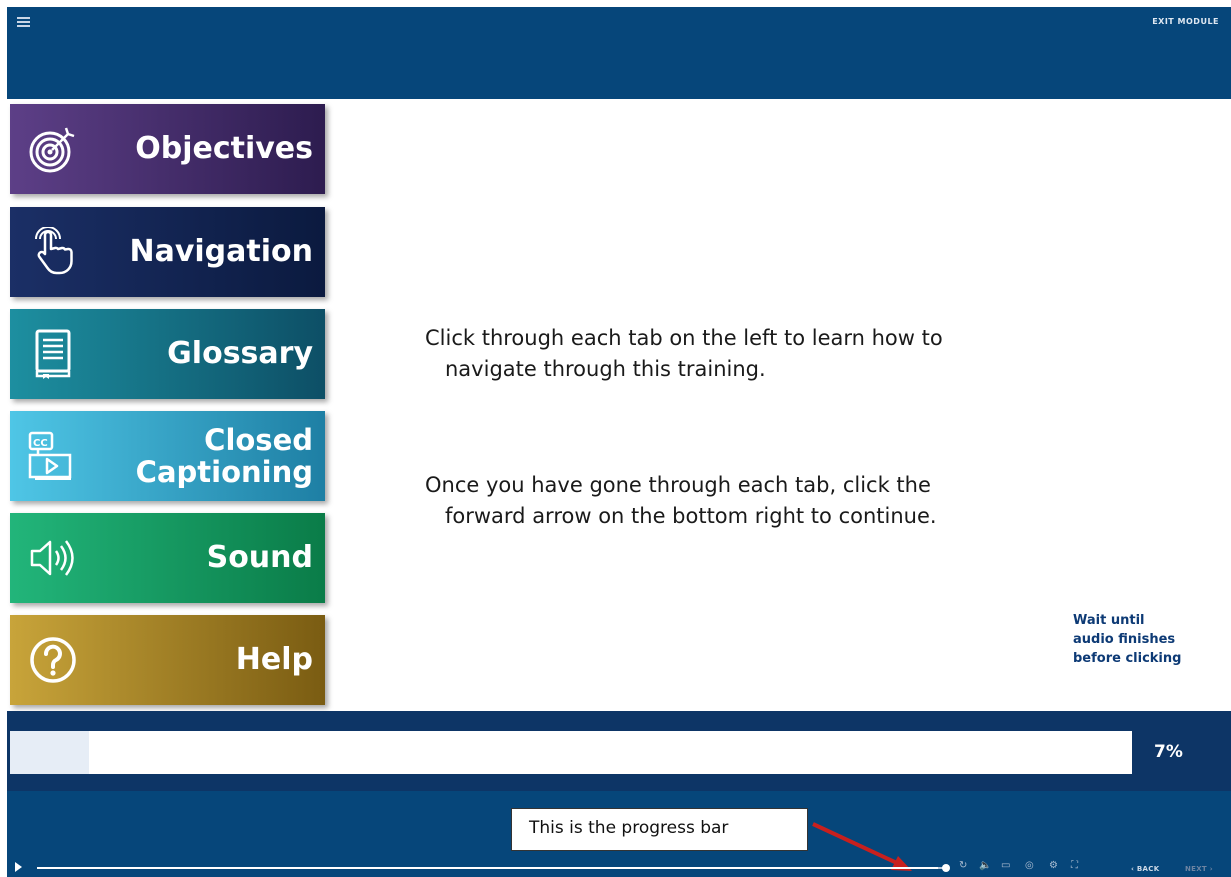 This screenshot has height=877, width=1231. Describe the element at coordinates (605, 369) in the screenshot. I see `instruction-line: navigate through this training.` at that location.